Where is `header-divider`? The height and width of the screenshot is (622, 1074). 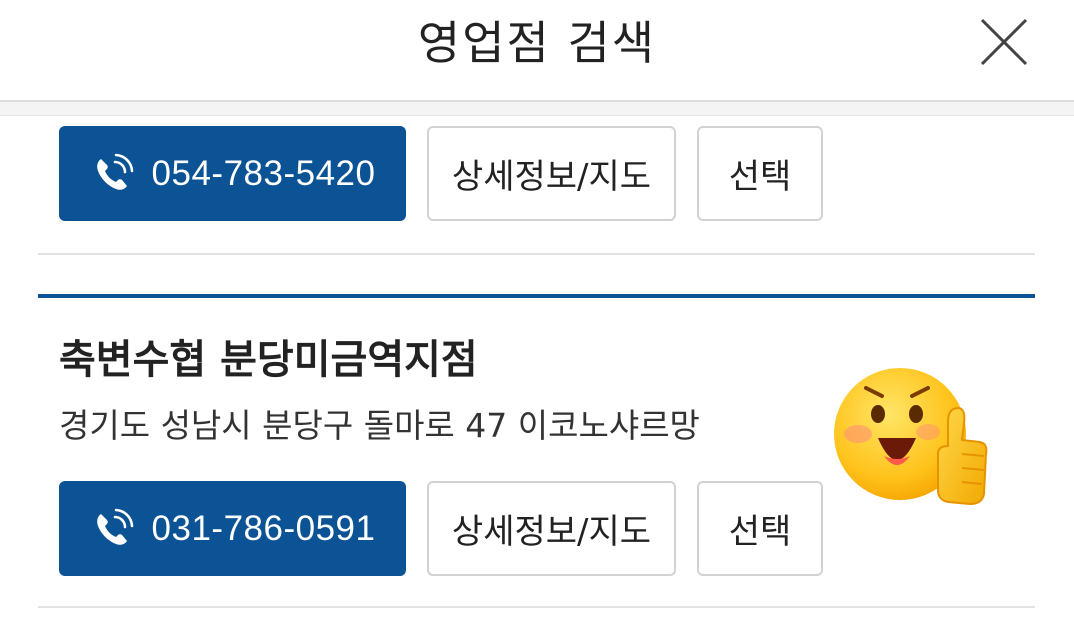
header-divider is located at coordinates (537, 108).